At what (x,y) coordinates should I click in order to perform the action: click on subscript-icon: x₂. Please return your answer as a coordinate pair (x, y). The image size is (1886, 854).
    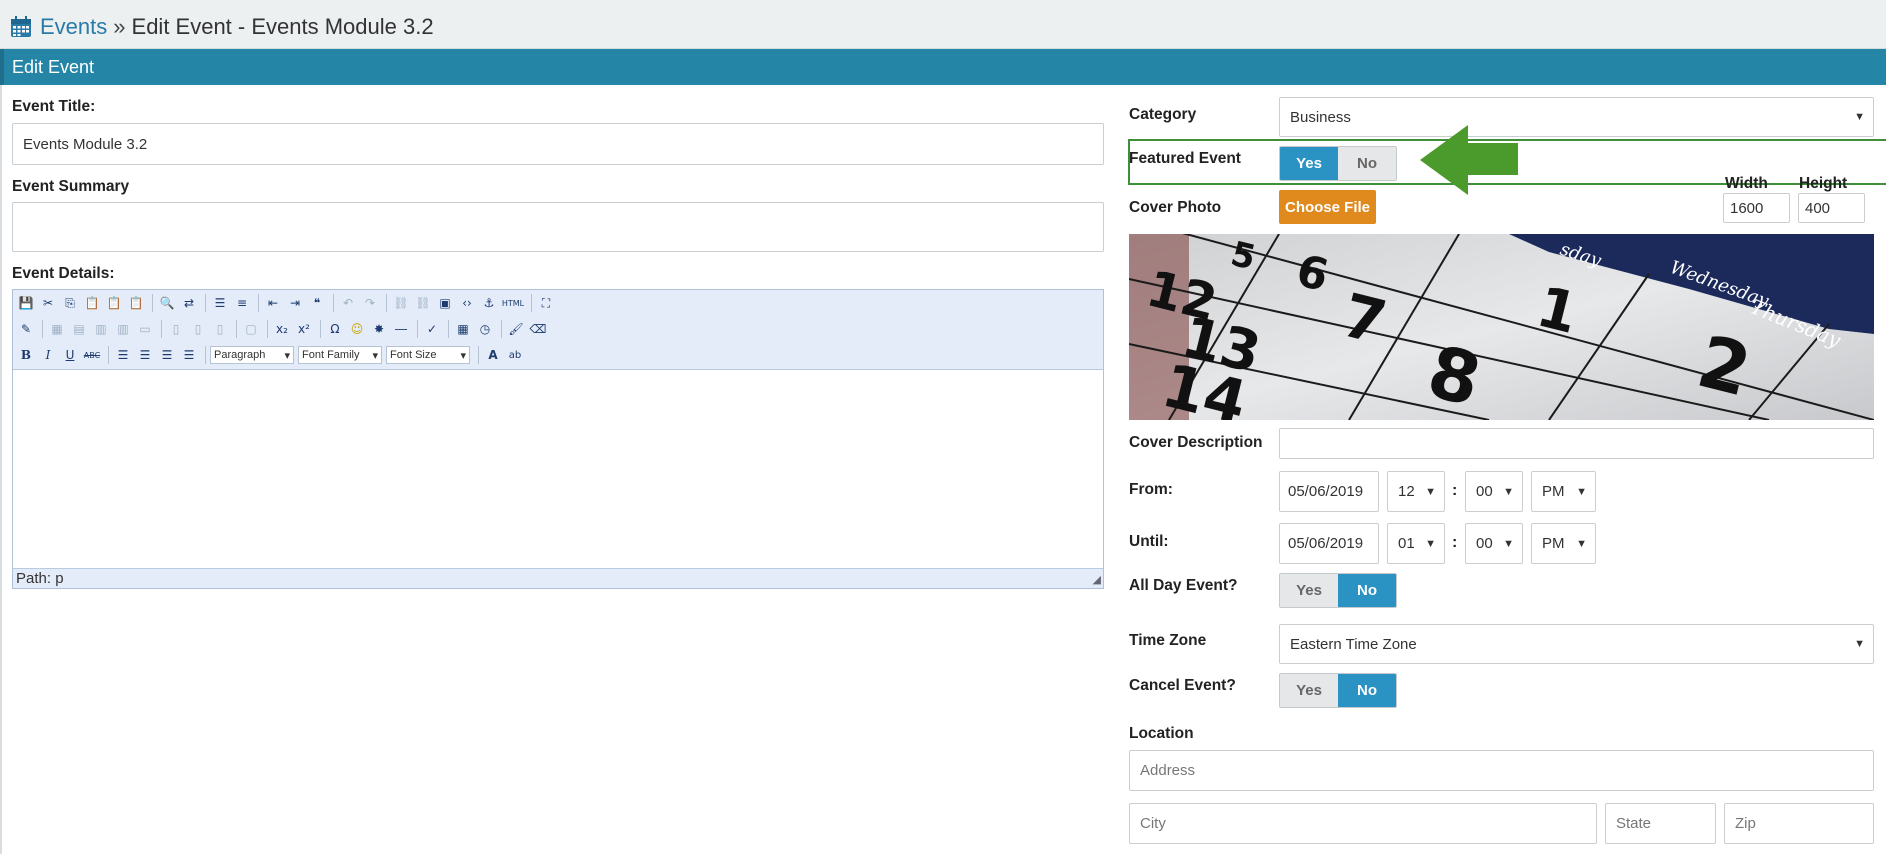
    Looking at the image, I should click on (282, 329).